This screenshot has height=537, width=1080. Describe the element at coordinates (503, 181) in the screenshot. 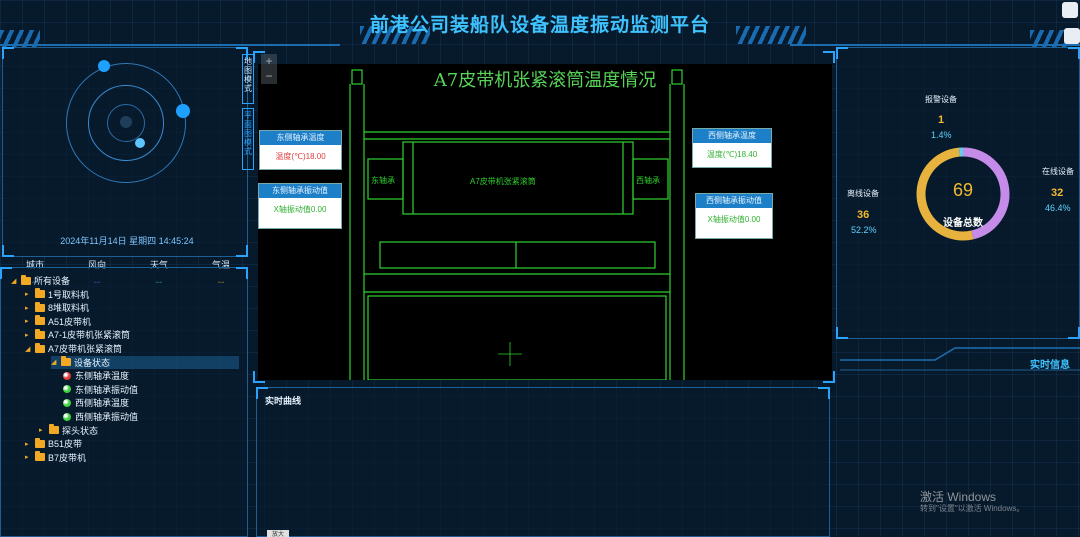

I see `drum-label: A7皮带机张紧滚筒` at that location.